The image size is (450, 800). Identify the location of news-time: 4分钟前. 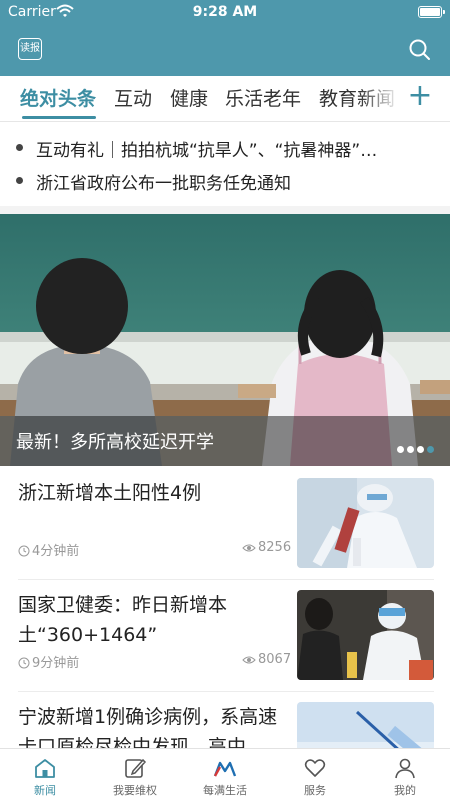
(48, 549).